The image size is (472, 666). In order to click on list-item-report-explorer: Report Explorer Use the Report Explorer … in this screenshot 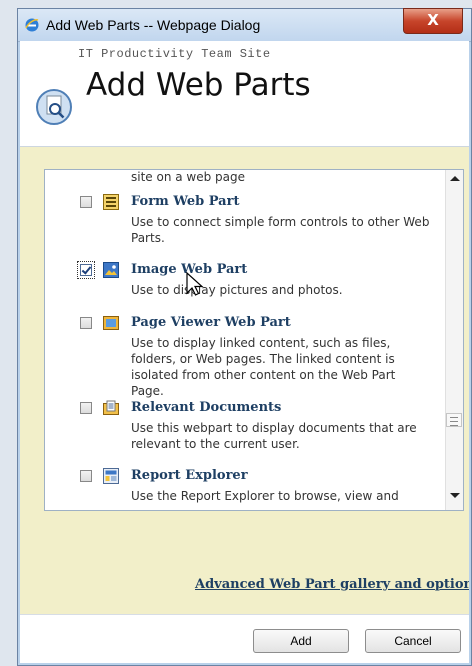, I will do `click(245, 488)`.